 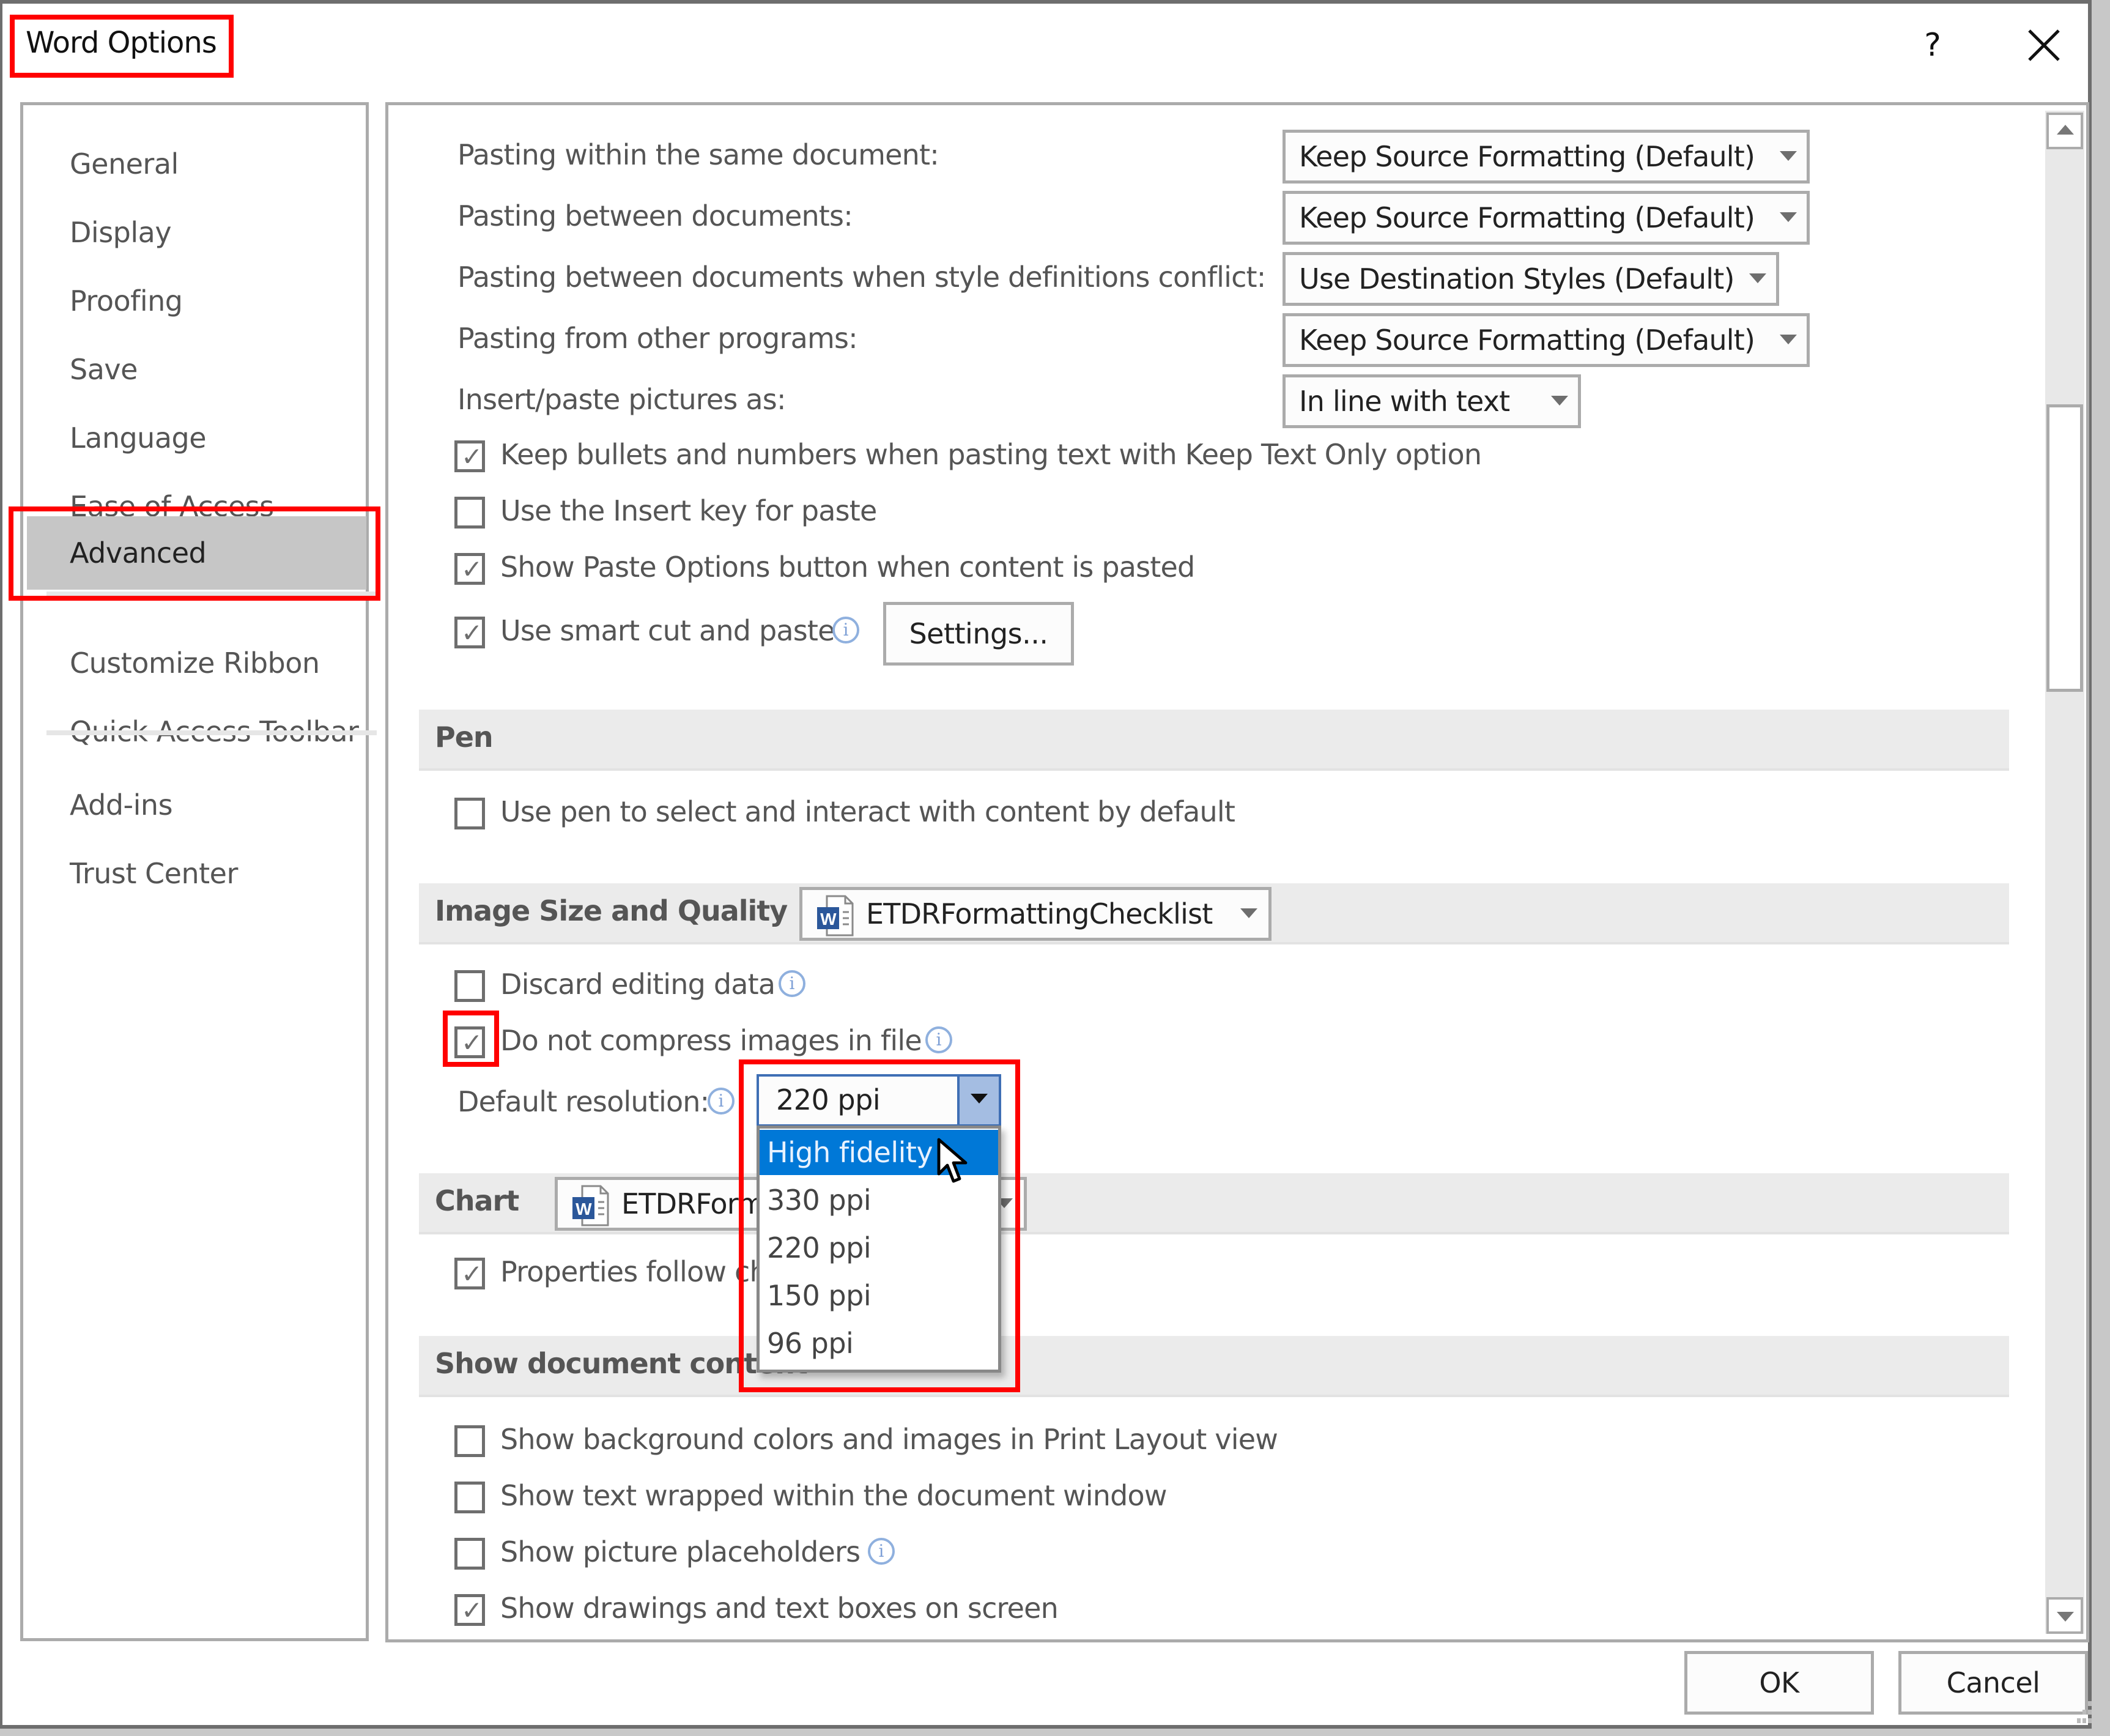 I want to click on discard-editing-data-checkbox, so click(x=469, y=986).